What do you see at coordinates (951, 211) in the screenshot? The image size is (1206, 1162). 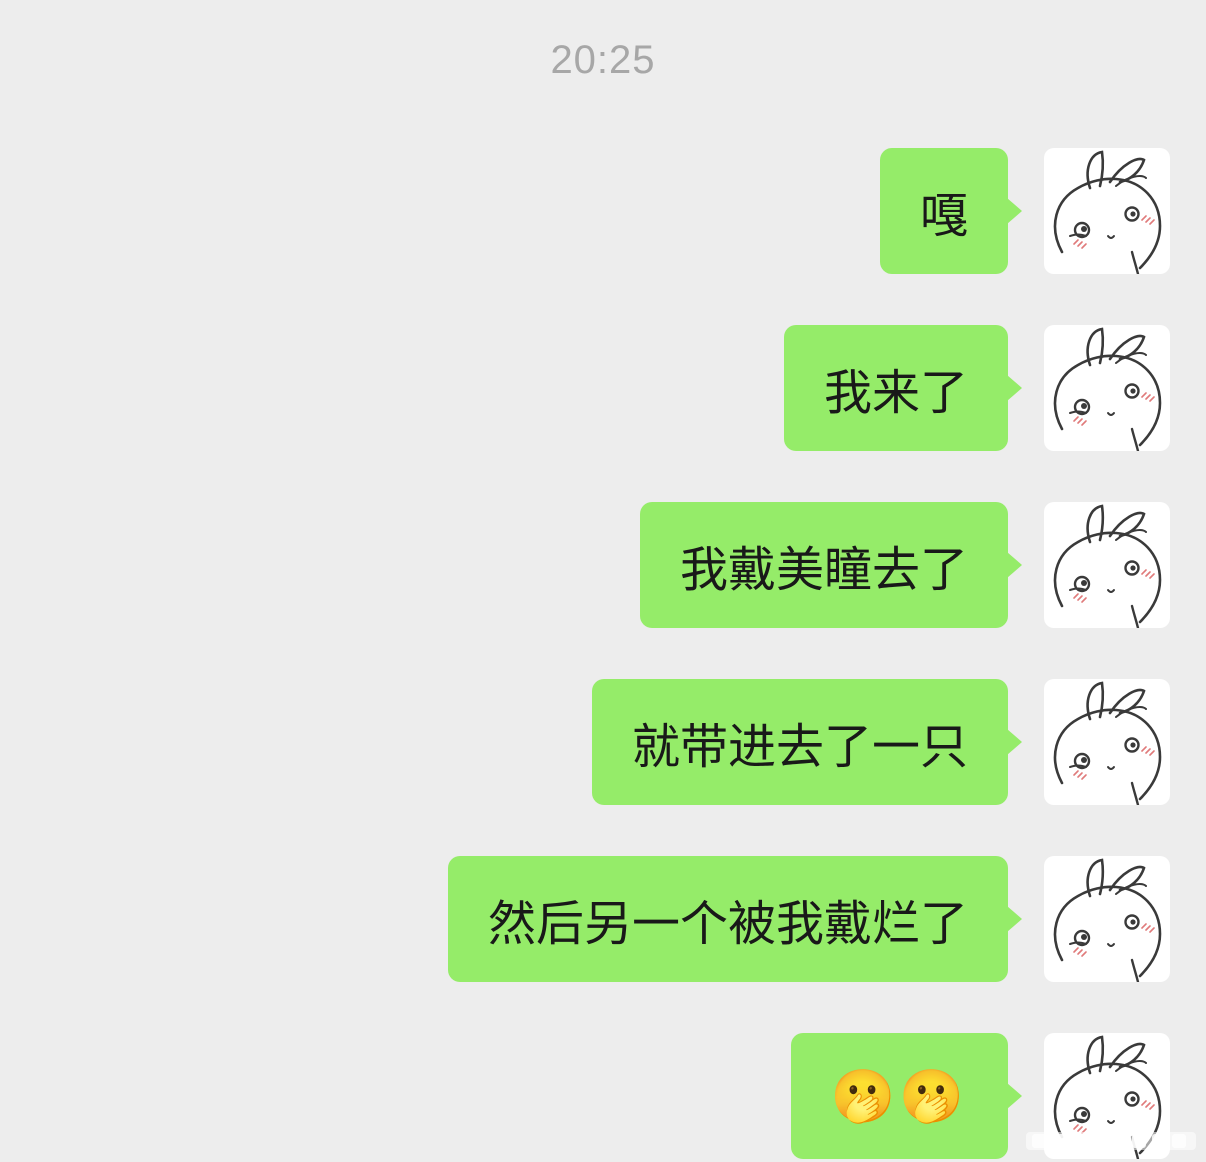 I see `message-bubble: 嘎` at bounding box center [951, 211].